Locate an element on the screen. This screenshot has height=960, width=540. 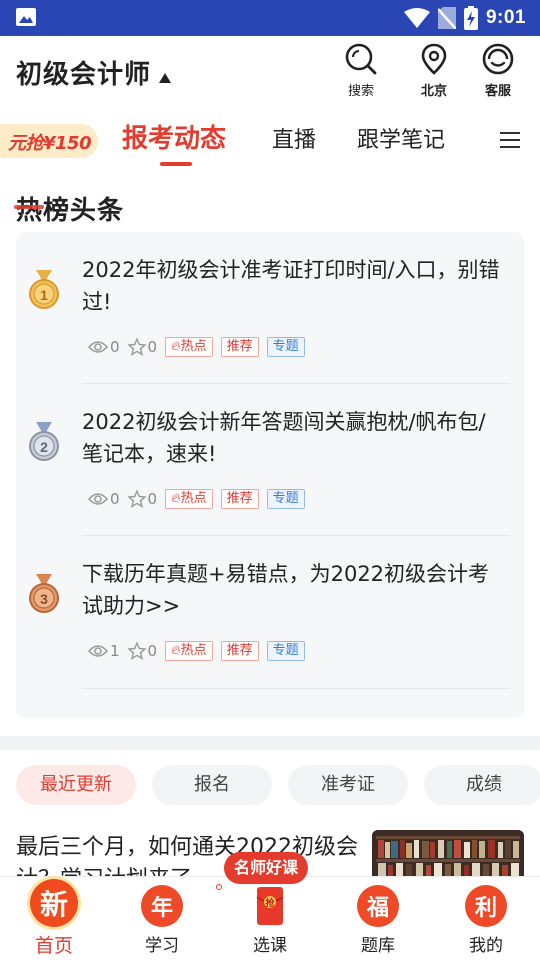
tab-study-notes: 跟学笔记 is located at coordinates (401, 138).